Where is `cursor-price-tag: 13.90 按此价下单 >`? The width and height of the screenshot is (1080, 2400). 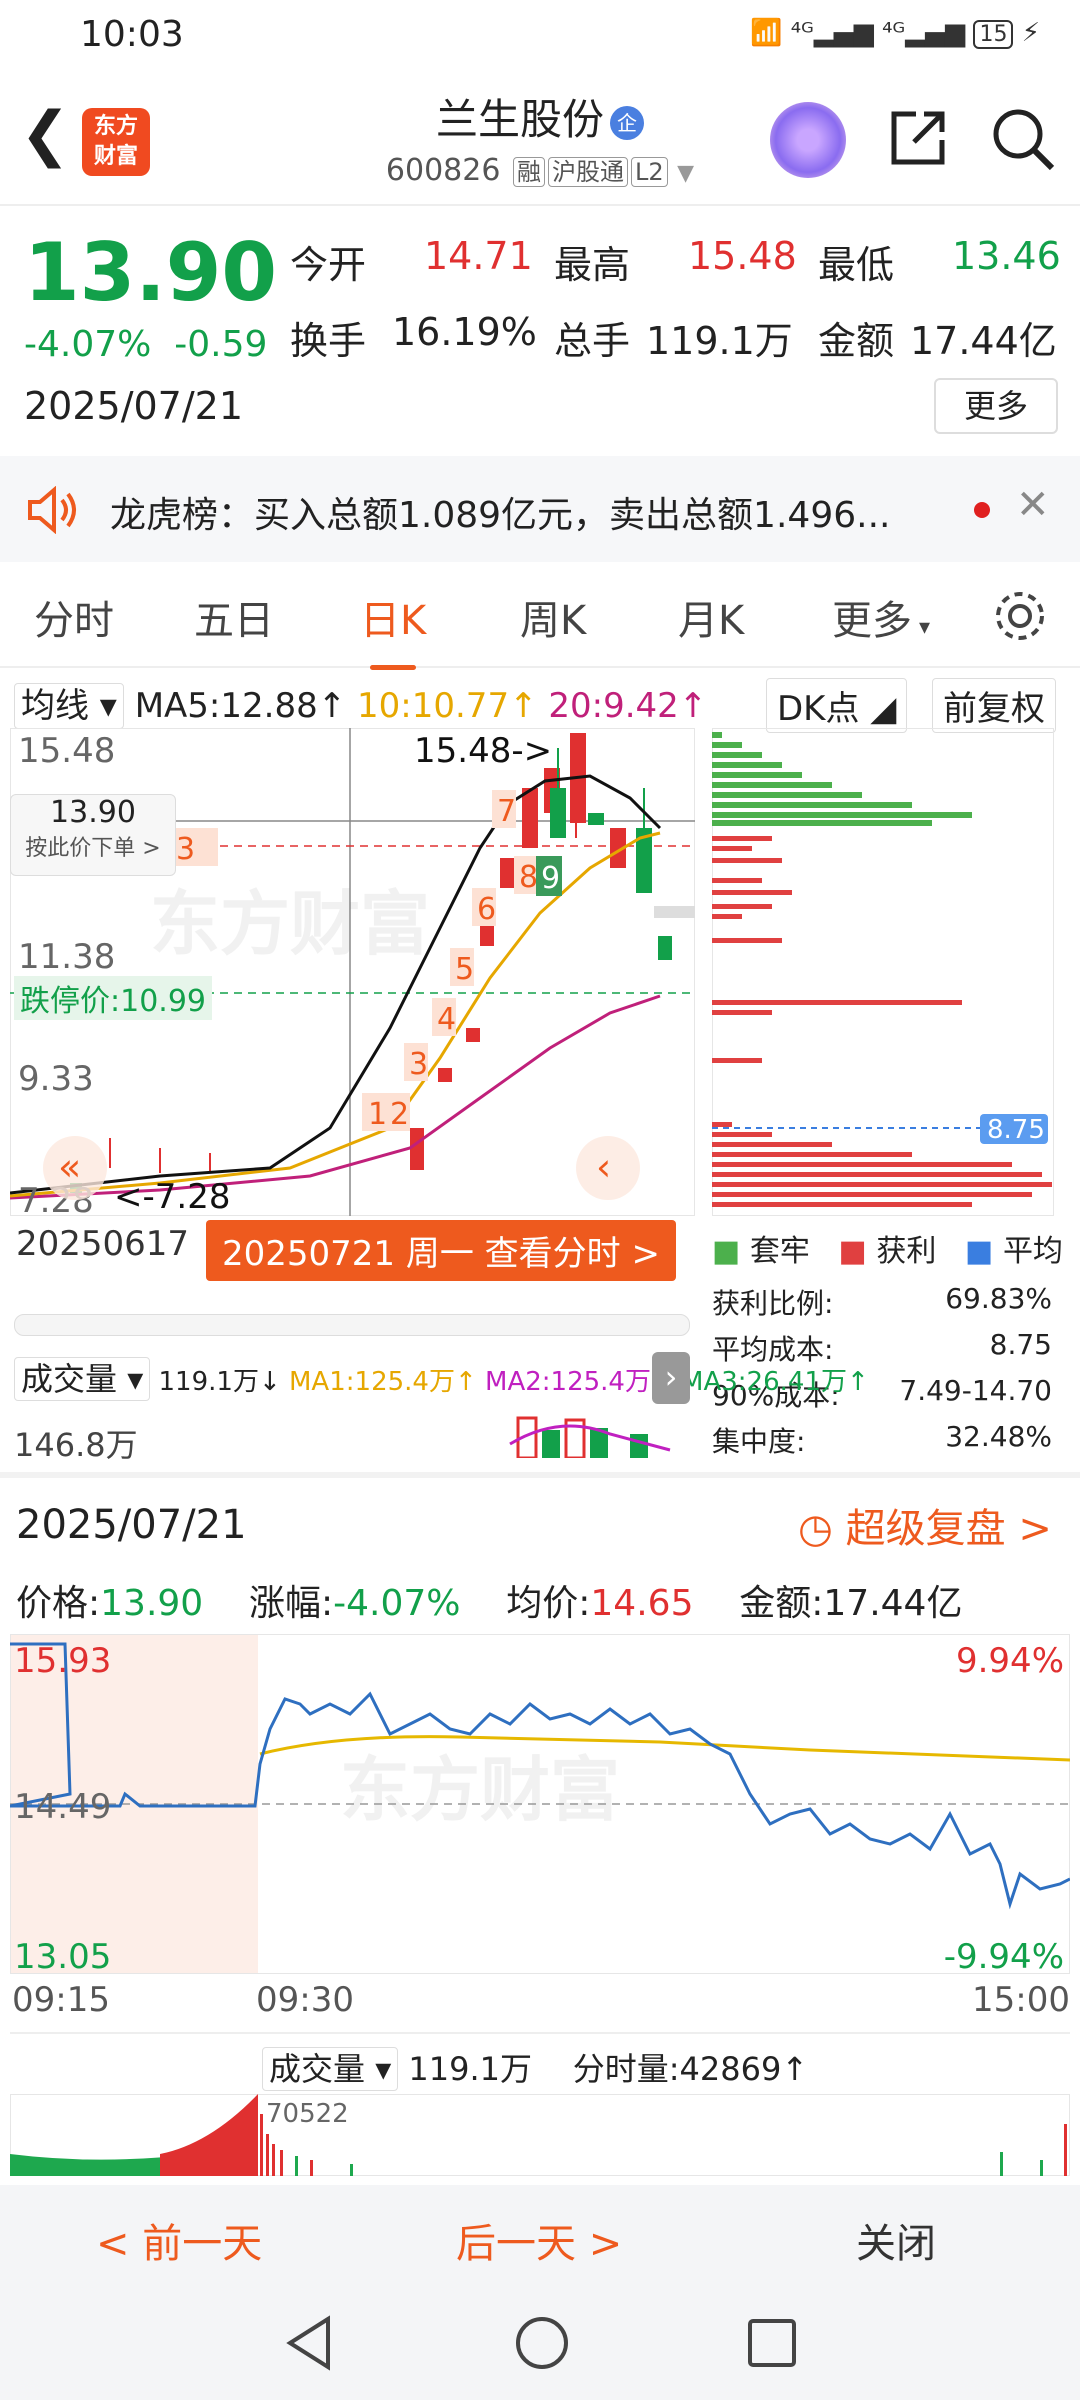
cursor-price-tag: 13.90 按此价下单 > is located at coordinates (93, 835).